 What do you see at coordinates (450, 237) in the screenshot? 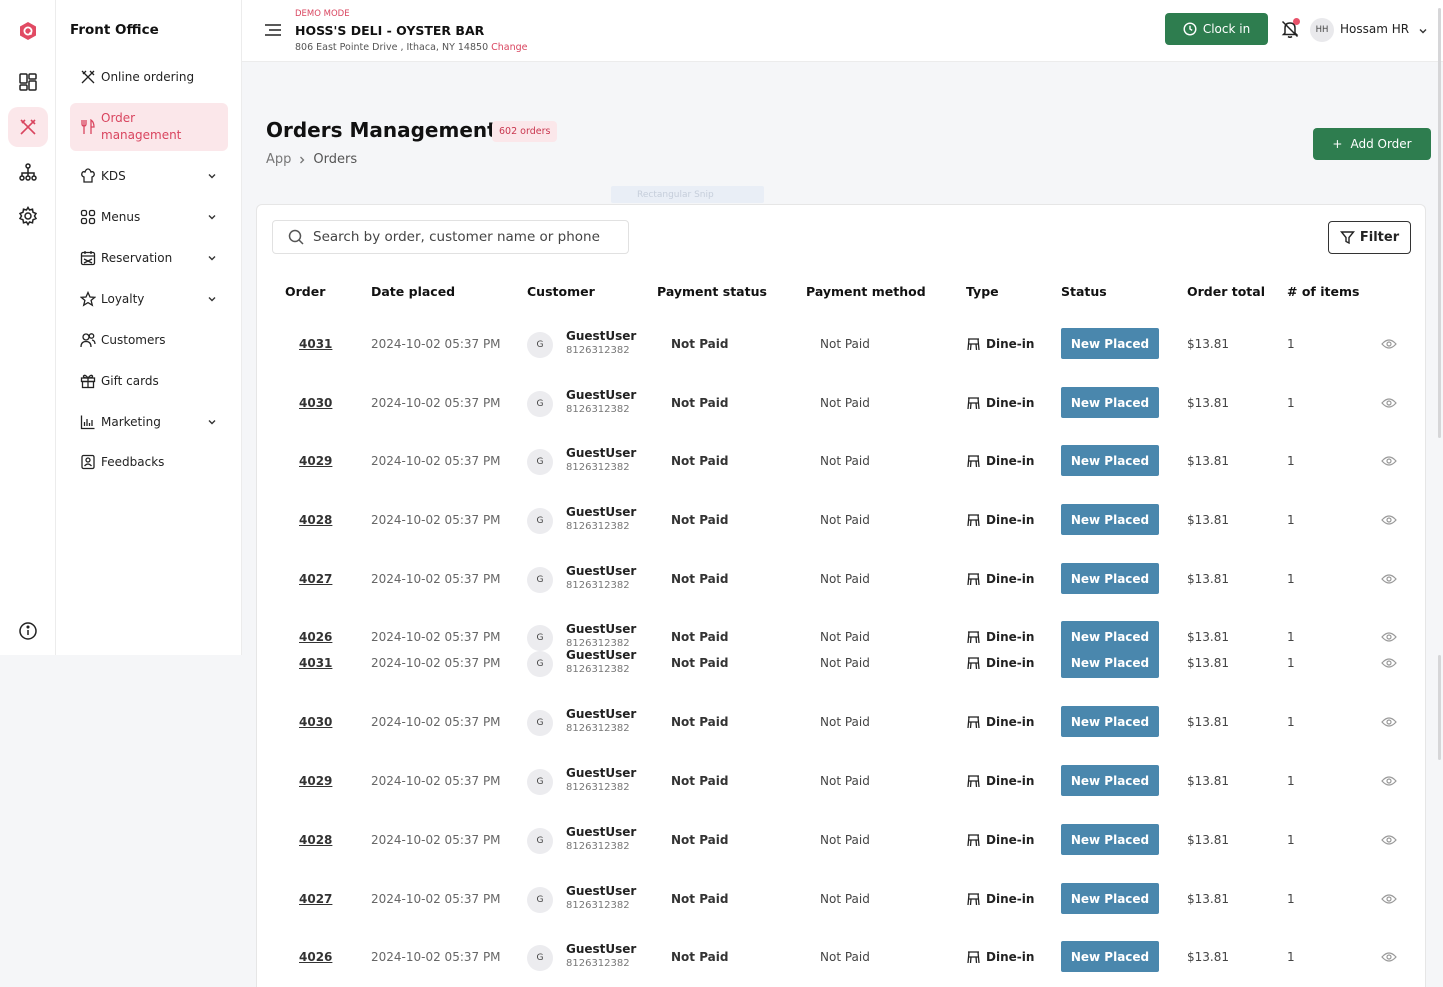
I see `search-input: Search by order, customer name or phone` at bounding box center [450, 237].